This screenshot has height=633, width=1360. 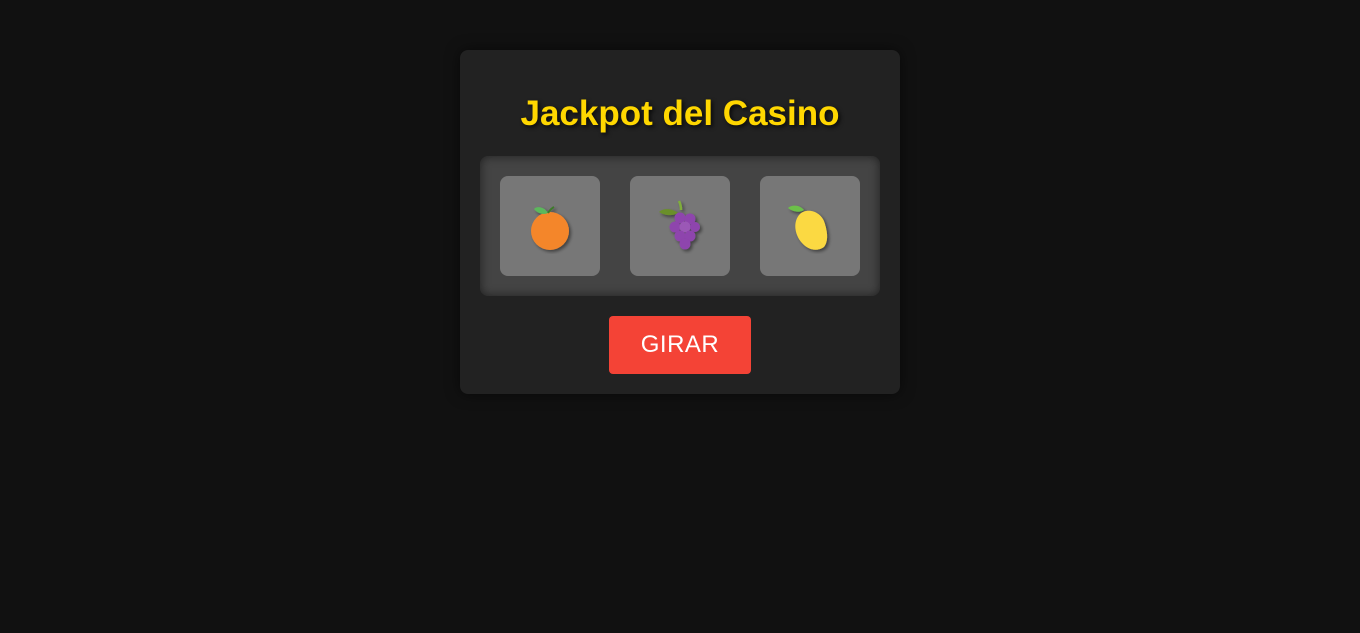 I want to click on lemon-icon, so click(x=808, y=227).